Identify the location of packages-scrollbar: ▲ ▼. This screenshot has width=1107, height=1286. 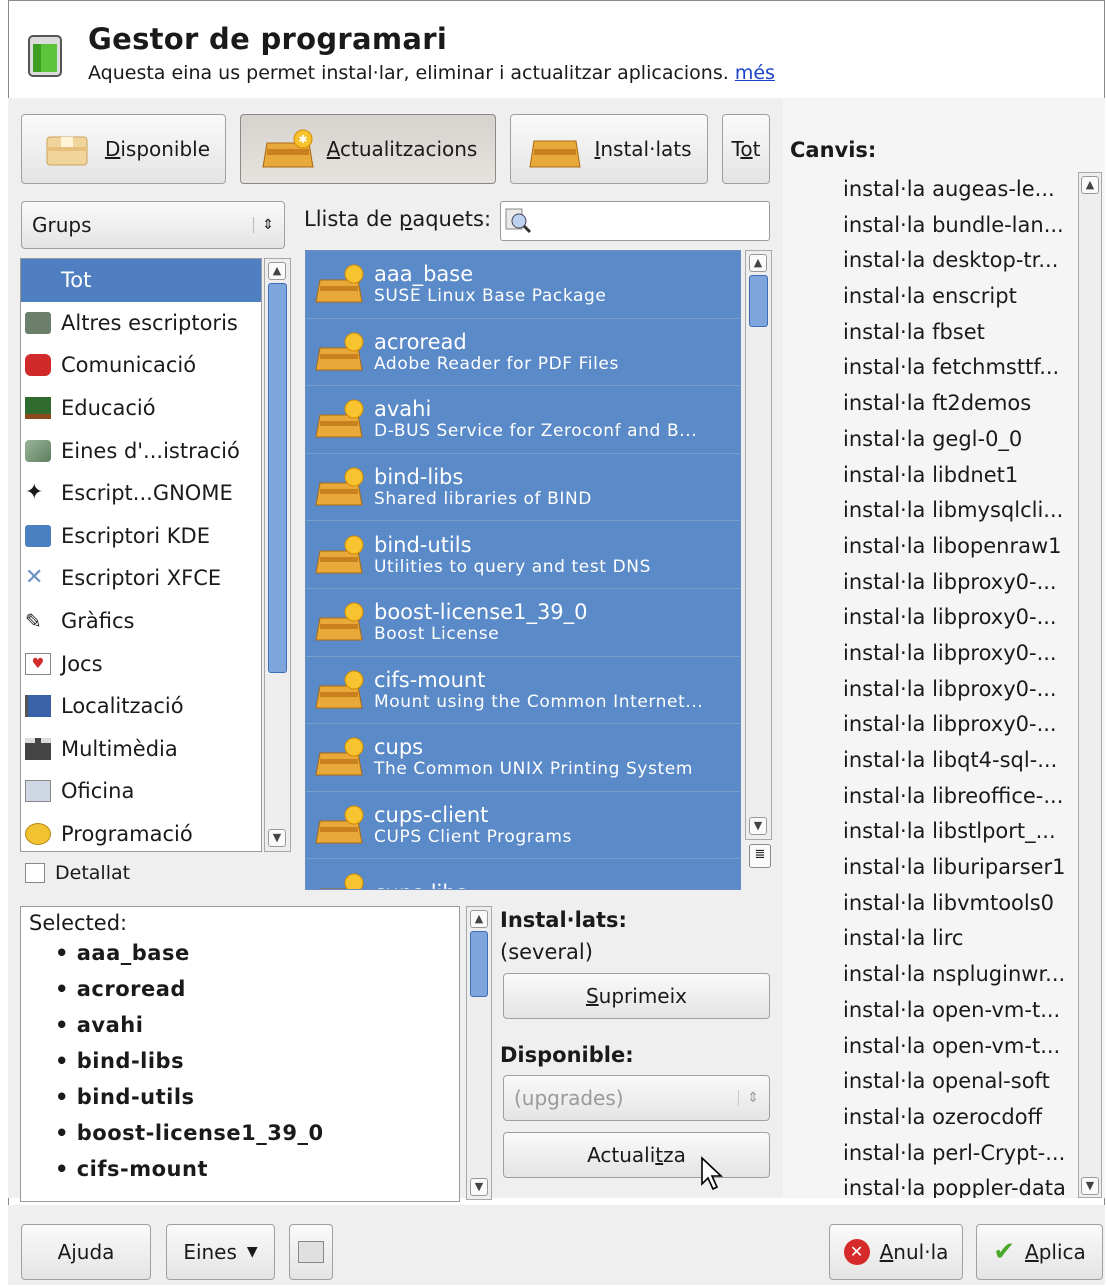
(758, 545).